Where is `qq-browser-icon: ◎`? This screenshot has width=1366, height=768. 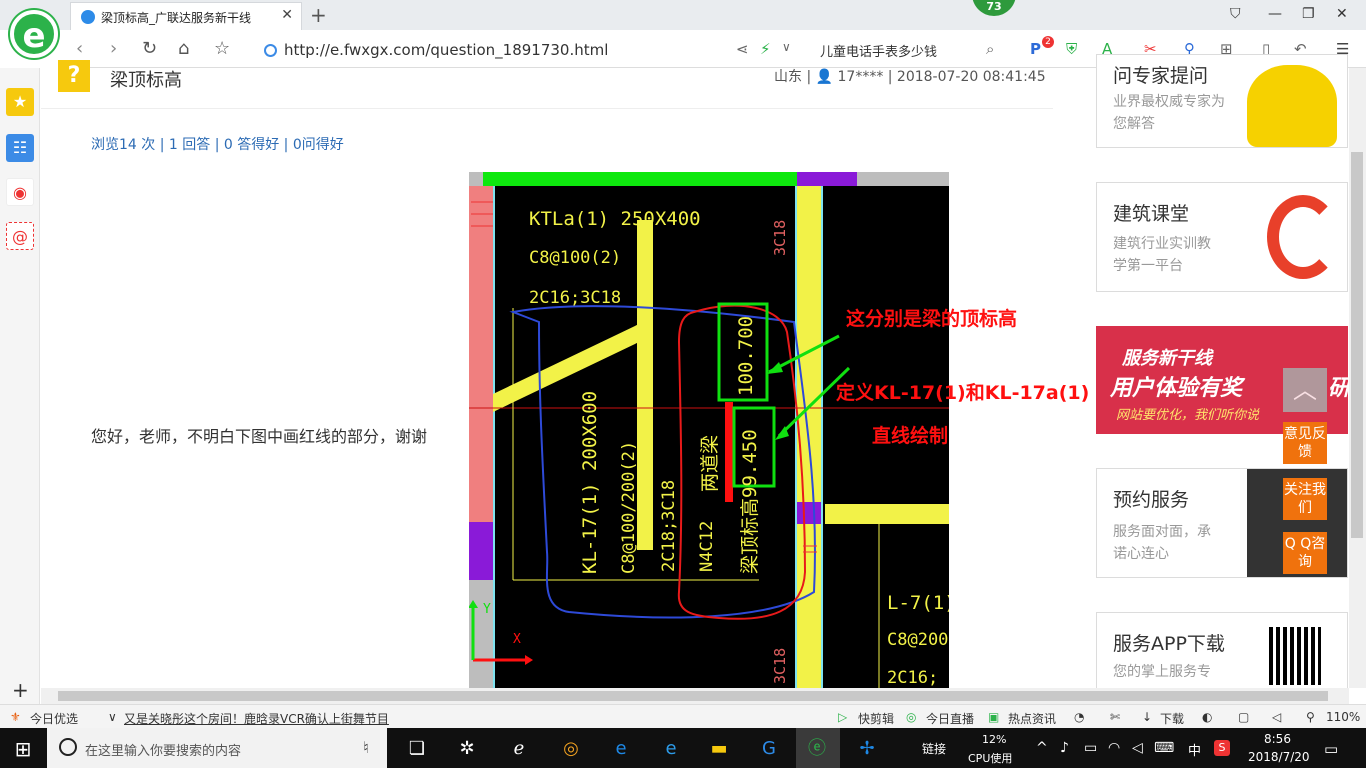 qq-browser-icon: ◎ is located at coordinates (571, 749).